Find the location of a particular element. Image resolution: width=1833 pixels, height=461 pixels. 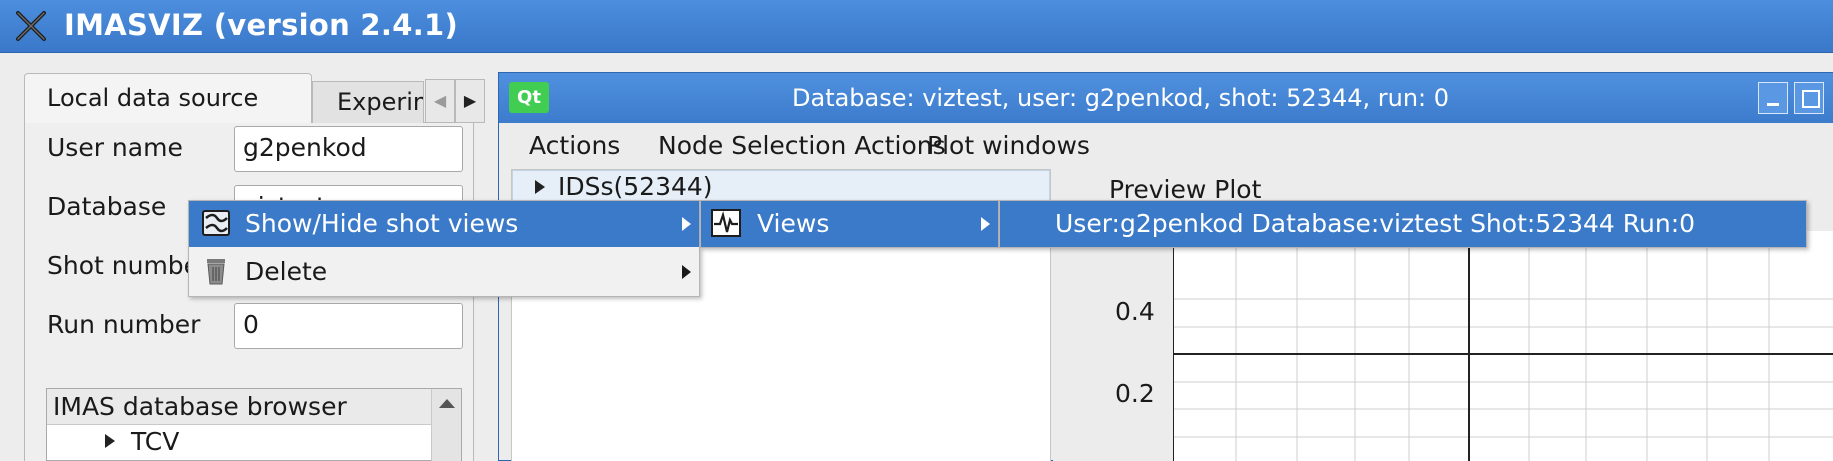

browser-header: IMAS database browser is located at coordinates (240, 407).